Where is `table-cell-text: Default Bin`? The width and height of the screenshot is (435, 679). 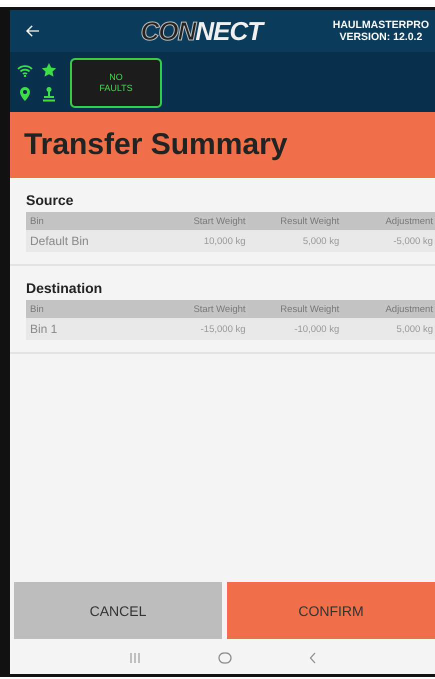
table-cell-text: Default Bin is located at coordinates (60, 241).